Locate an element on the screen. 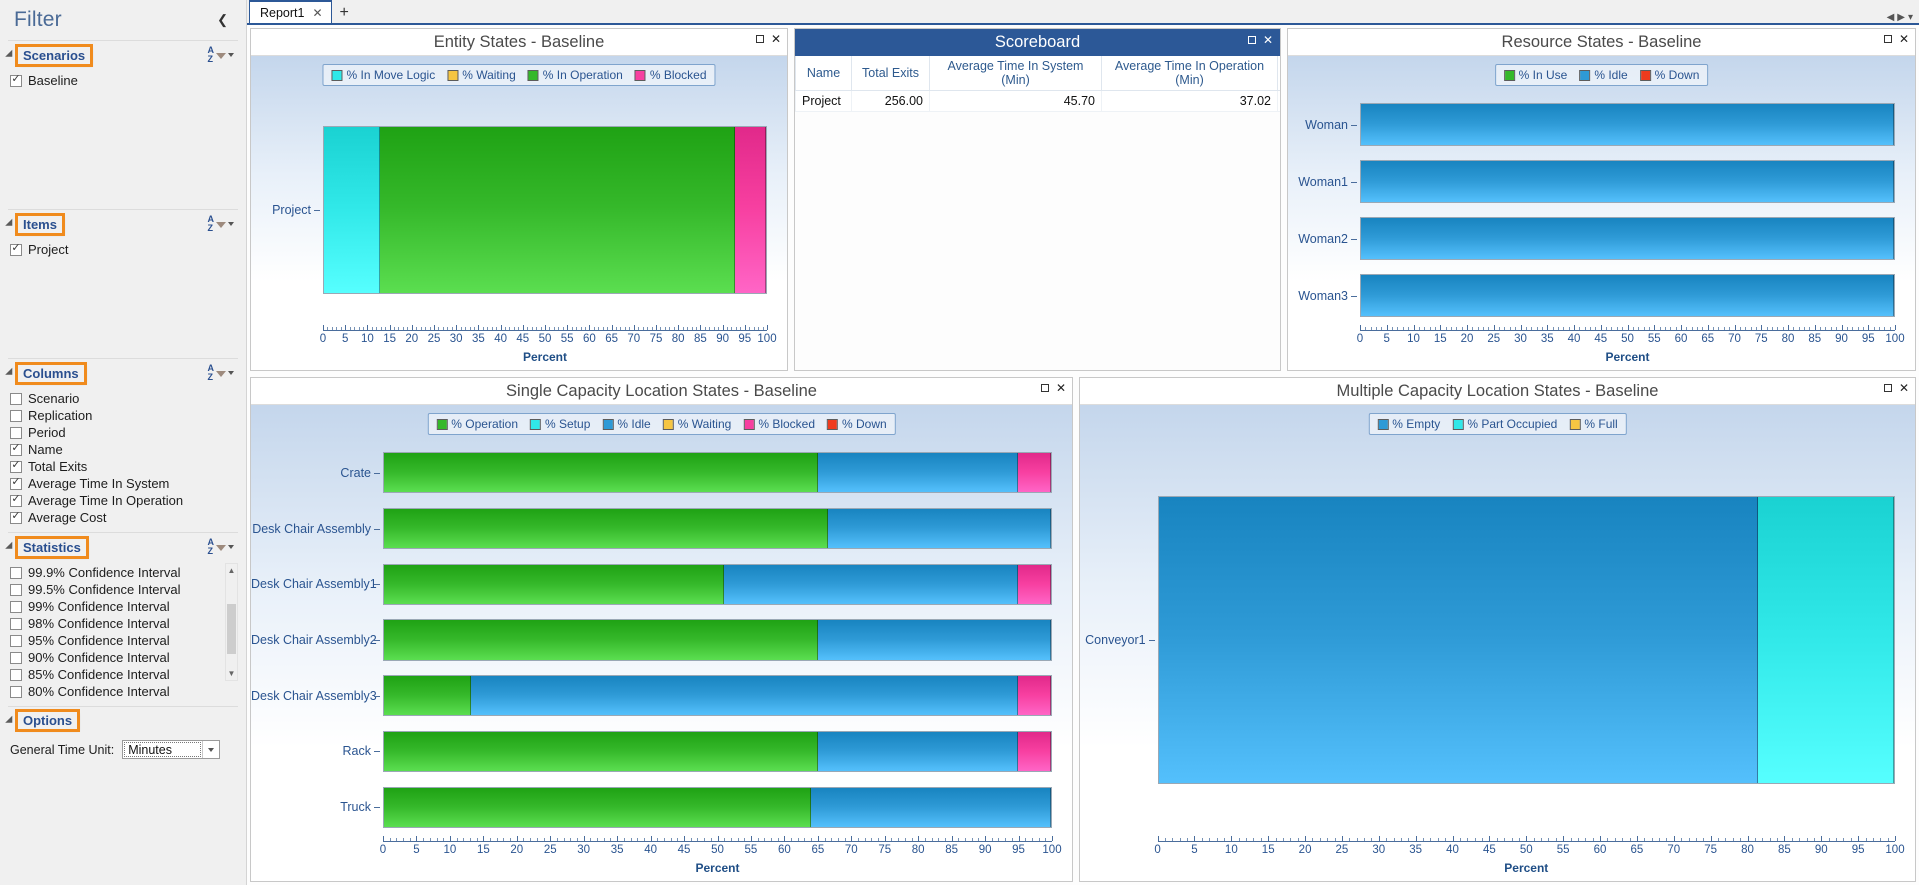 This screenshot has width=1919, height=885. chevron-left-icon: ❮ is located at coordinates (222, 20).